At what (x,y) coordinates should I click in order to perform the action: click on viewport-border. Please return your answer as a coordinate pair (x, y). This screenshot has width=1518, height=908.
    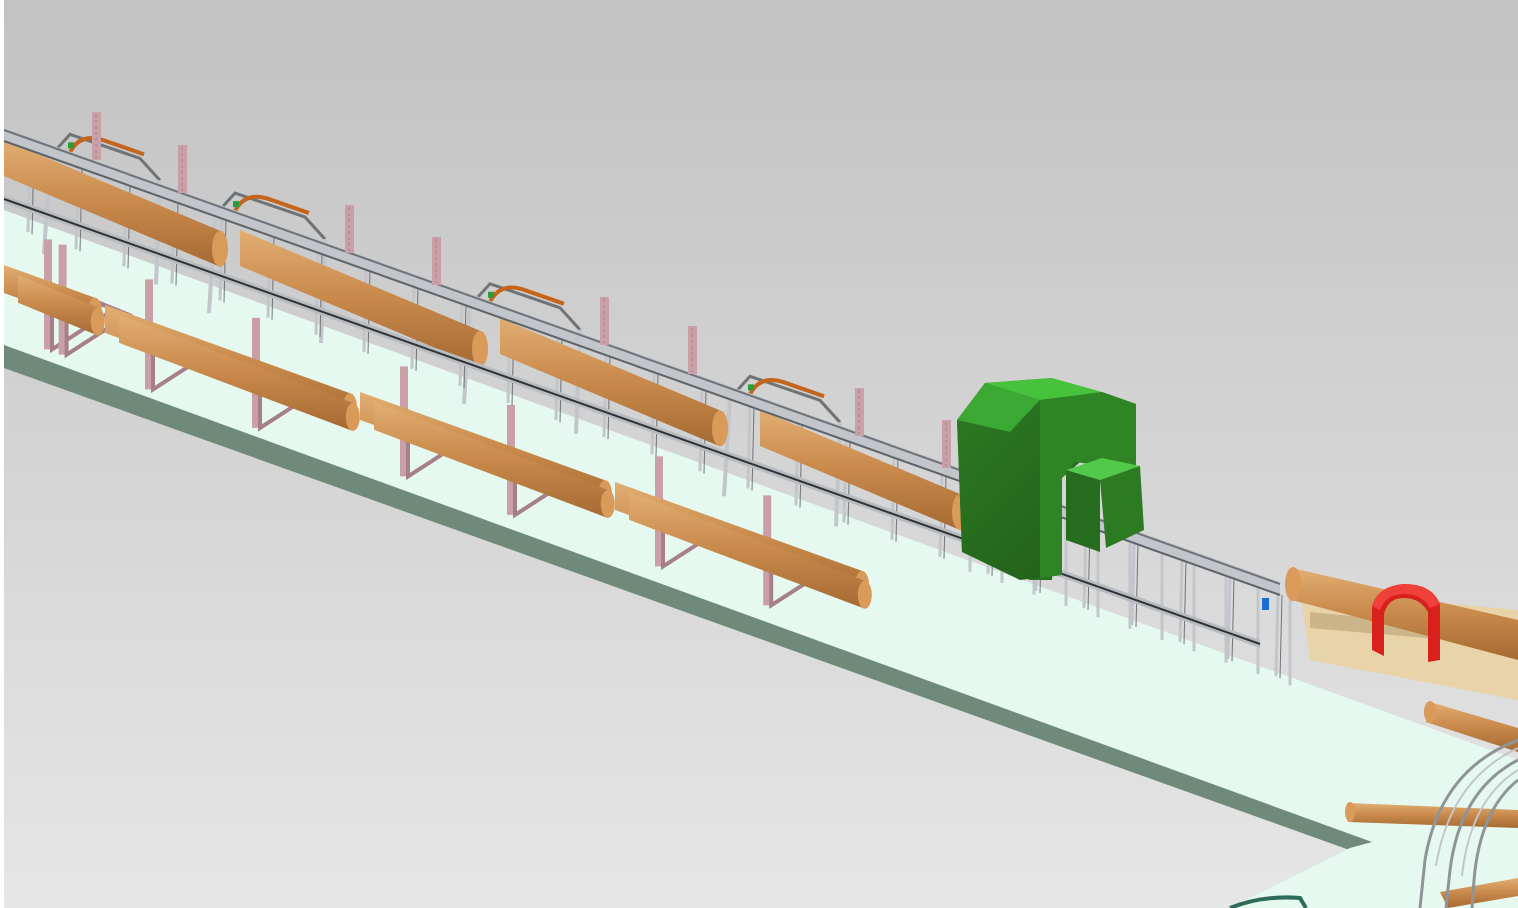
    Looking at the image, I should click on (2, 454).